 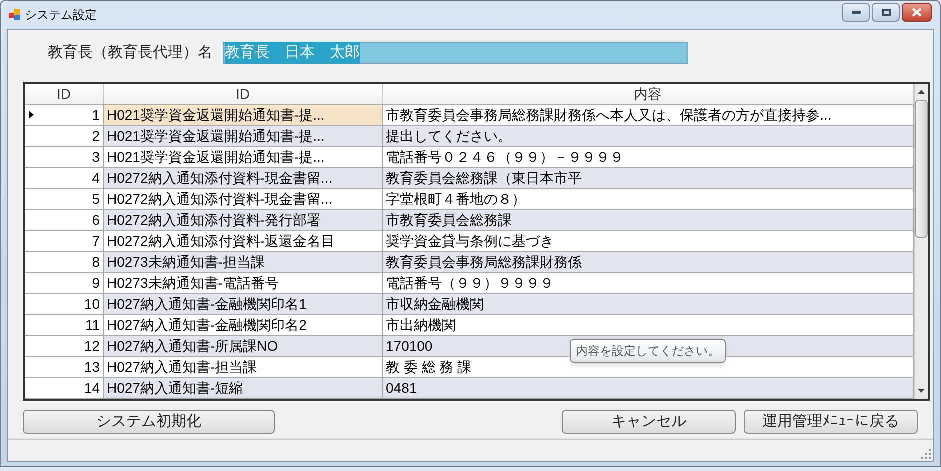 What do you see at coordinates (648, 220) in the screenshot?
I see `table-cell: 市教育委員会総務課` at bounding box center [648, 220].